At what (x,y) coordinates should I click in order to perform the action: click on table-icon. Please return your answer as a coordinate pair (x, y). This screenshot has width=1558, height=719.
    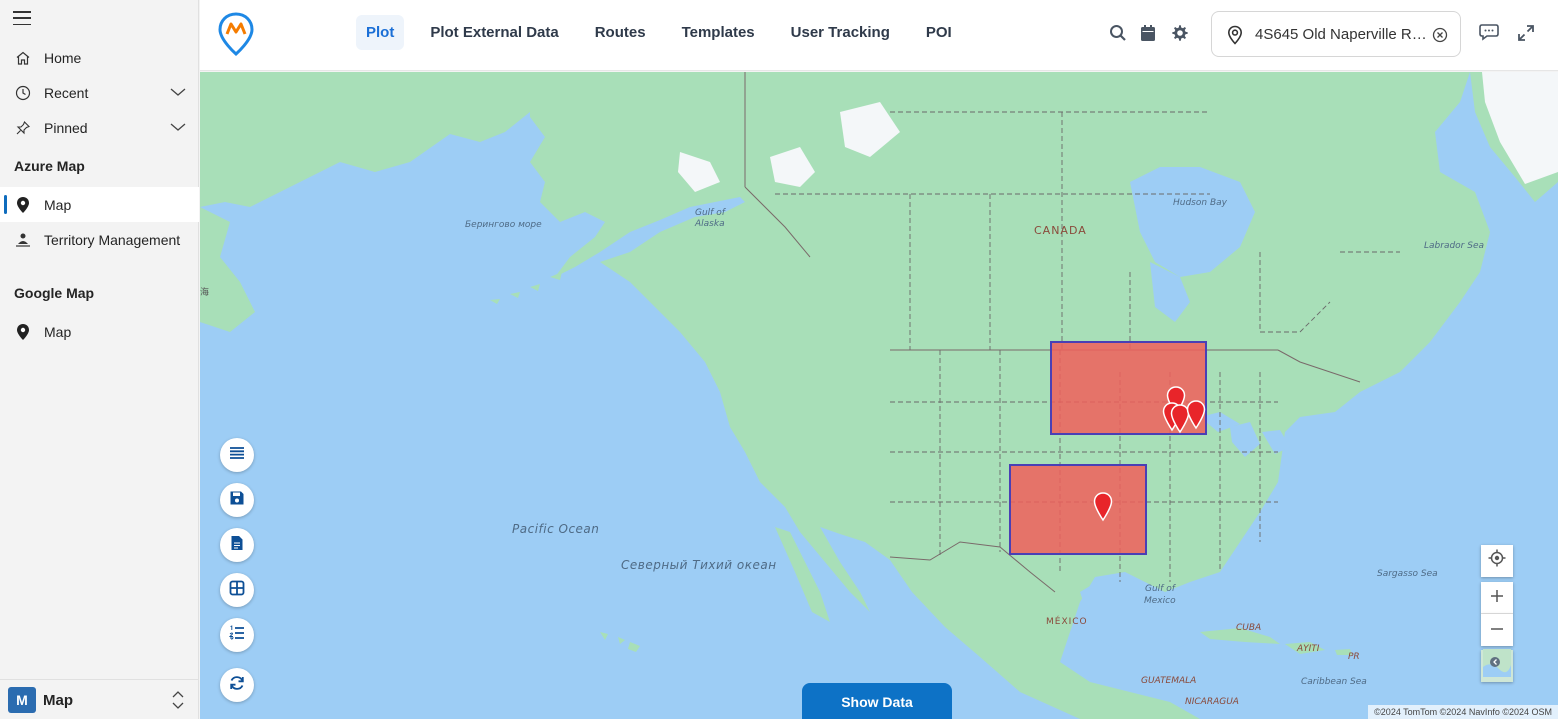
    Looking at the image, I should click on (237, 590).